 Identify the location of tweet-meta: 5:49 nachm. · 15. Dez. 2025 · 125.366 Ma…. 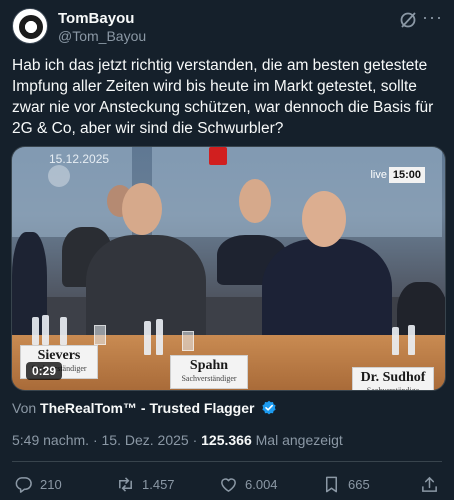
(177, 440).